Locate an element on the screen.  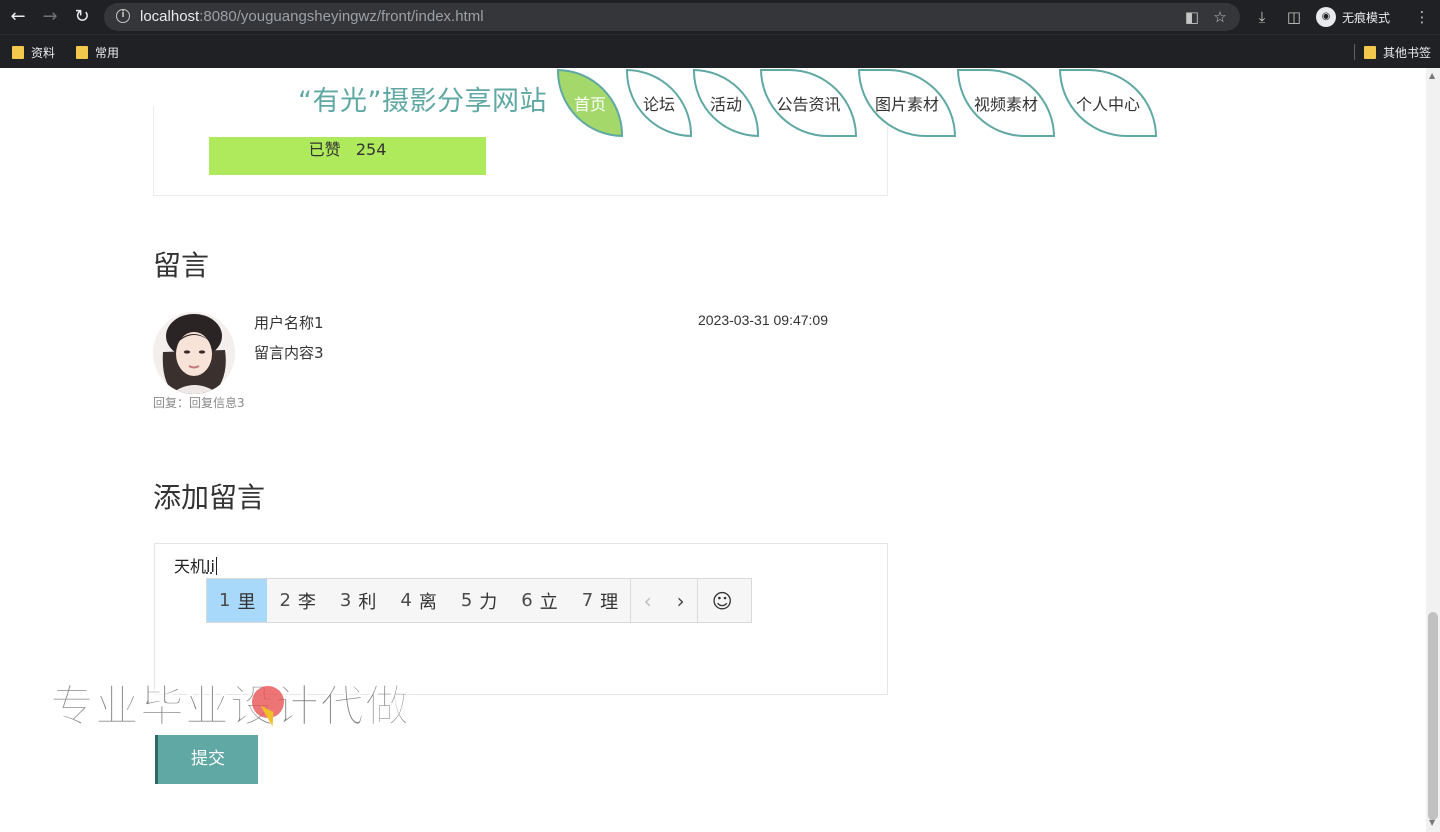
ime-candidate-6: 6立 is located at coordinates (539, 600).